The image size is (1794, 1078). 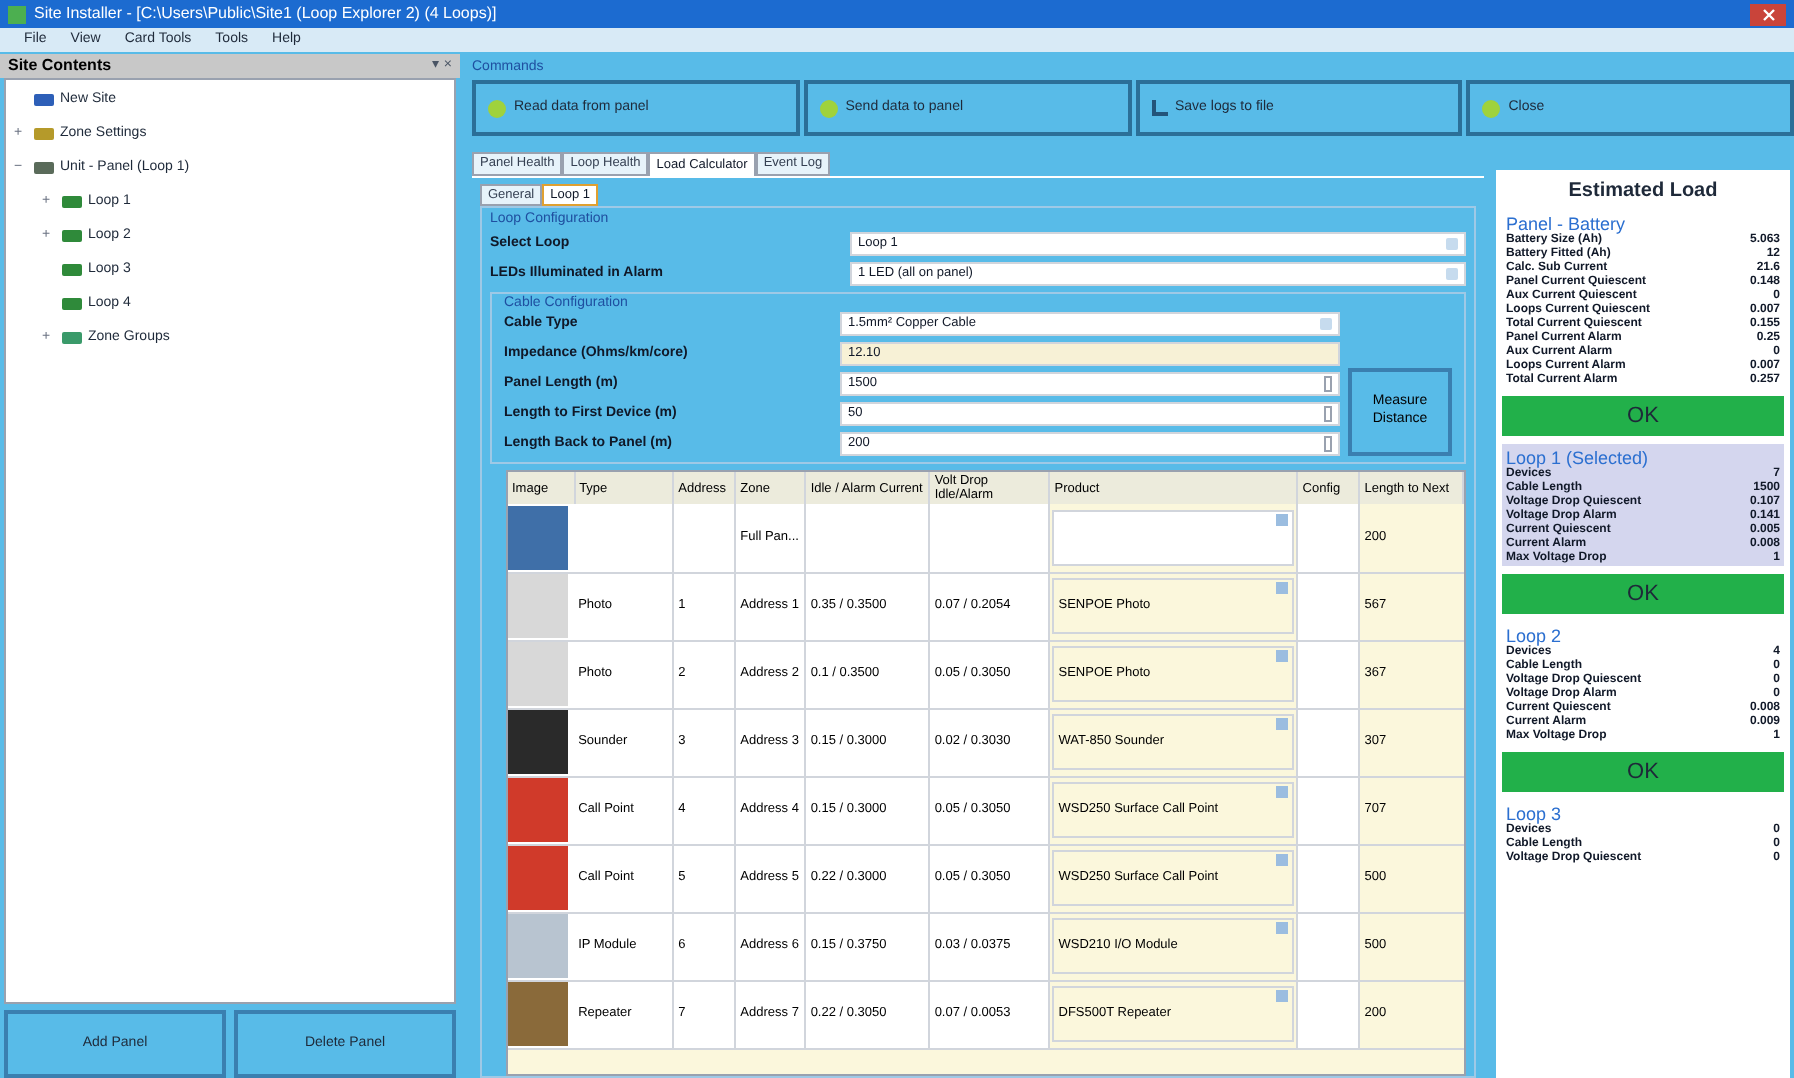 What do you see at coordinates (60, 66) in the screenshot?
I see `panel-title: Site Contents` at bounding box center [60, 66].